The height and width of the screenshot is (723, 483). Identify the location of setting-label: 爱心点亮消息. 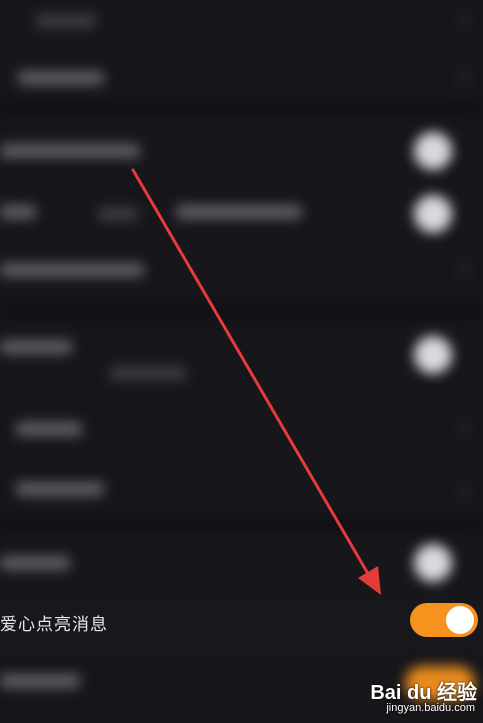
(54, 625).